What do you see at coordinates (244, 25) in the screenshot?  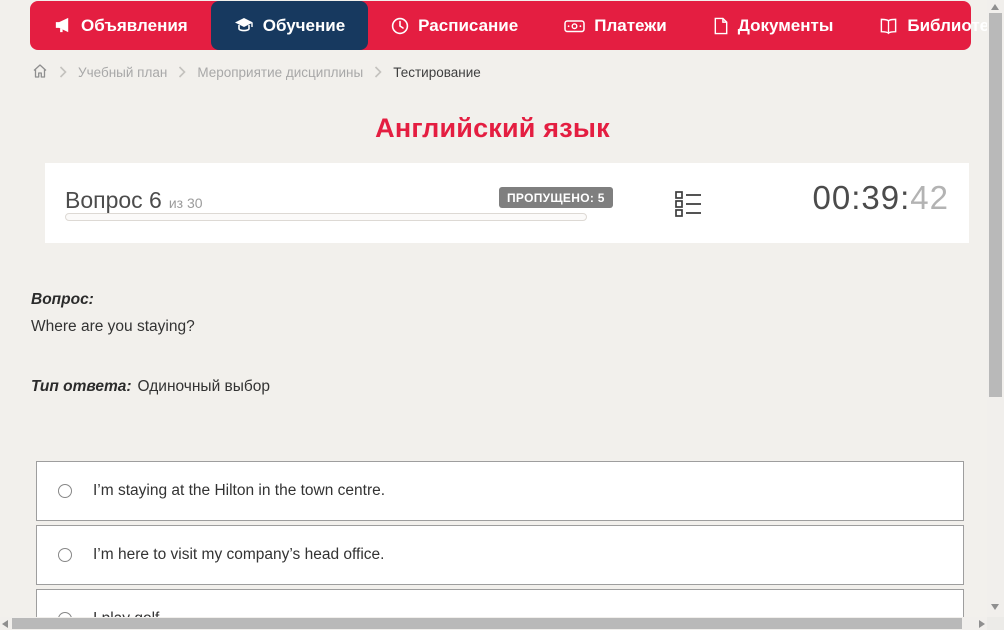 I see `graduation-cap-icon` at bounding box center [244, 25].